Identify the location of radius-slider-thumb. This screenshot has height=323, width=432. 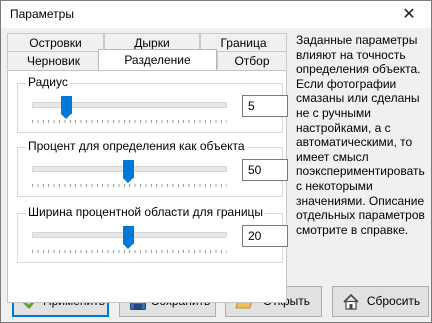
(66, 107).